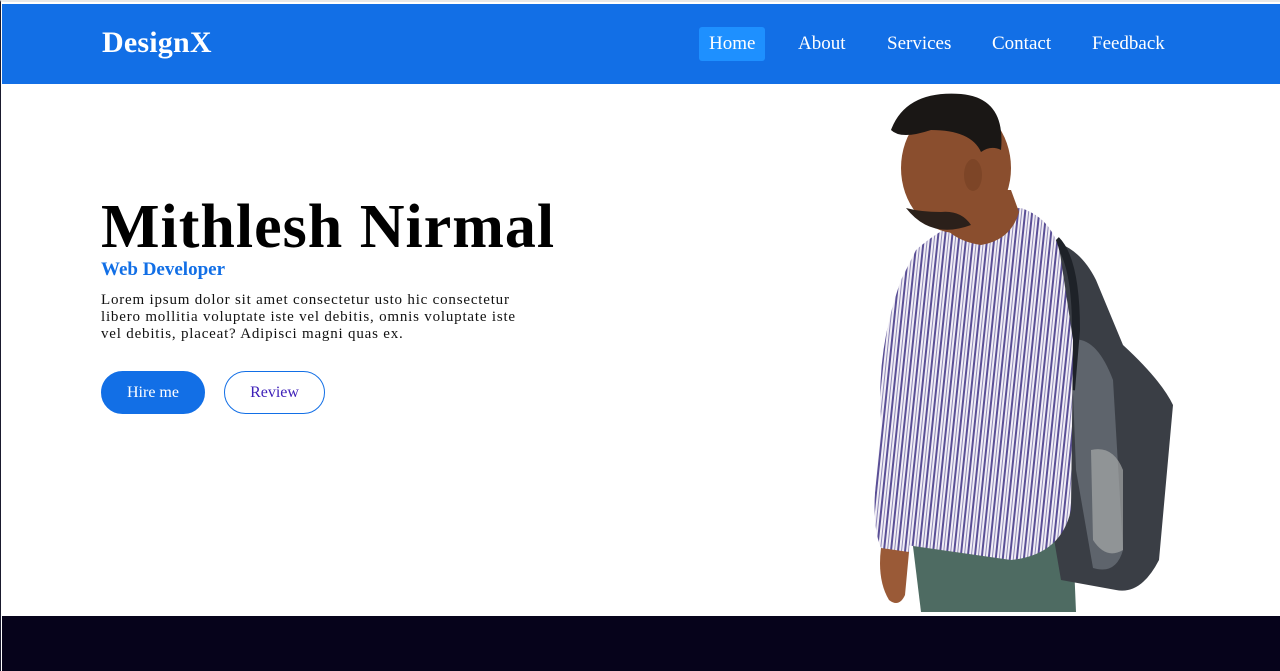 Image resolution: width=1280 pixels, height=671 pixels. Describe the element at coordinates (1021, 44) in the screenshot. I see `nav-contact: Contact` at that location.